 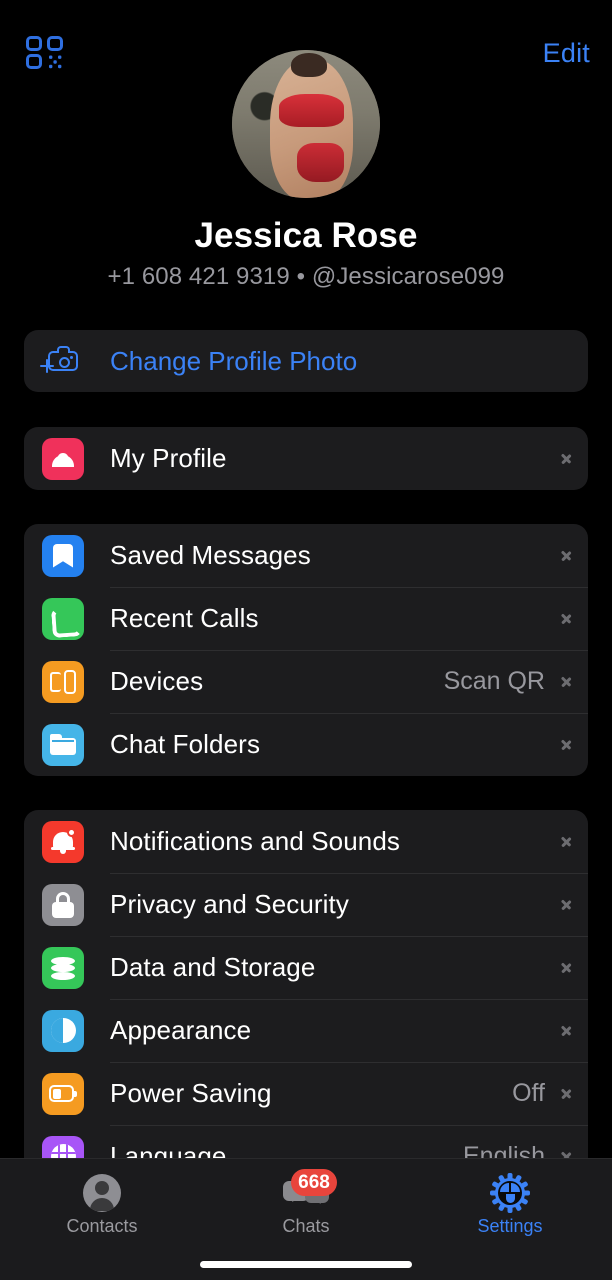 I want to click on avatar-garment-bottom, so click(x=321, y=162).